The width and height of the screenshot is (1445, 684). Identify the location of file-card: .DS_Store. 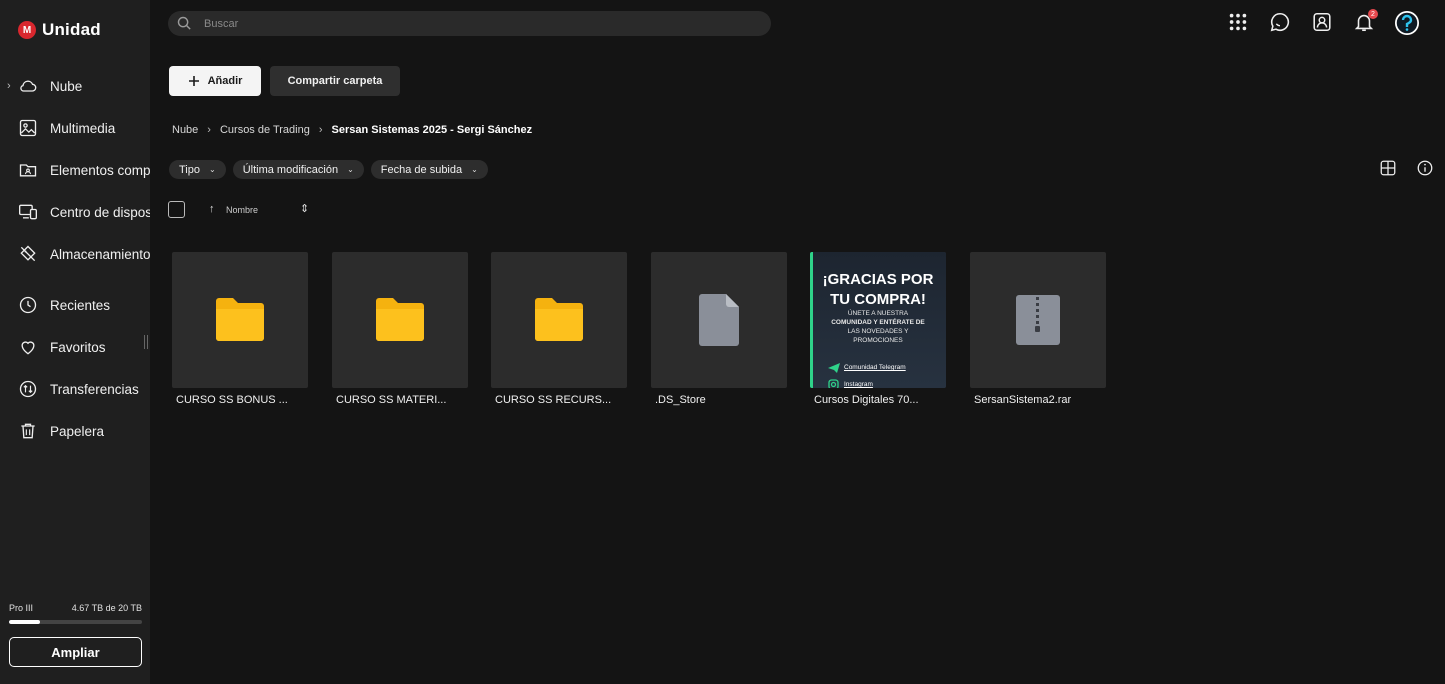
(719, 334).